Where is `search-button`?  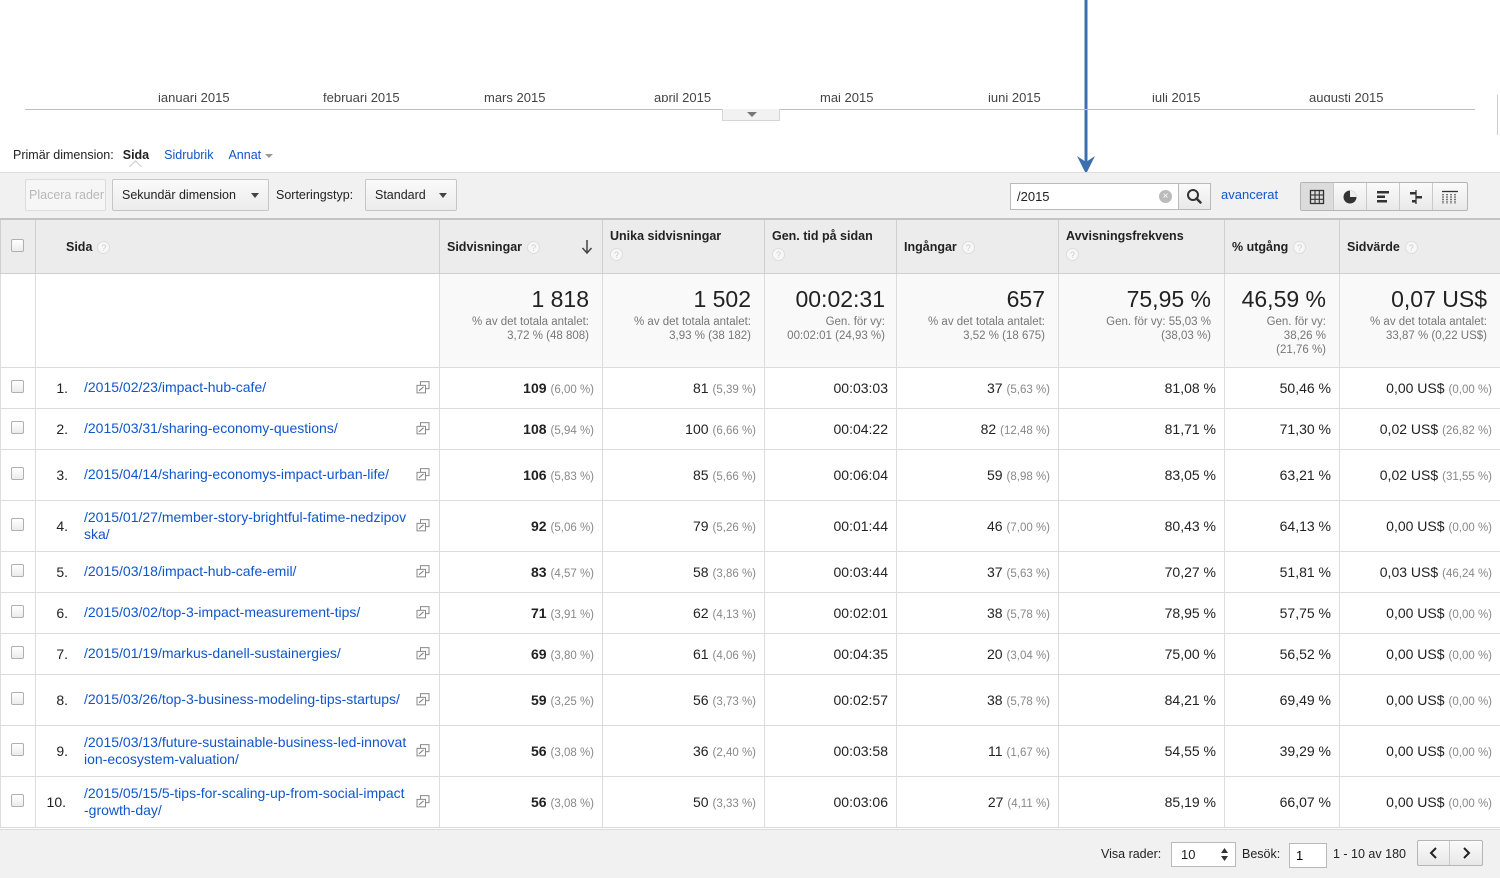
search-button is located at coordinates (1194, 196).